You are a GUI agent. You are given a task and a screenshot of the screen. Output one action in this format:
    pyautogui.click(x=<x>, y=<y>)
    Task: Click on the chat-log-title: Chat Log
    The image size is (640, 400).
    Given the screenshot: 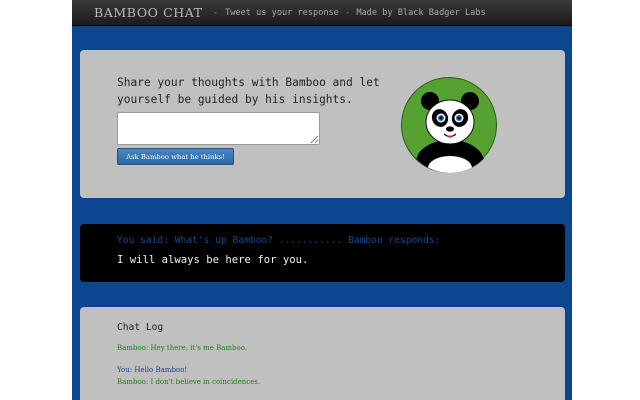 What is the action you would take?
    pyautogui.click(x=140, y=327)
    